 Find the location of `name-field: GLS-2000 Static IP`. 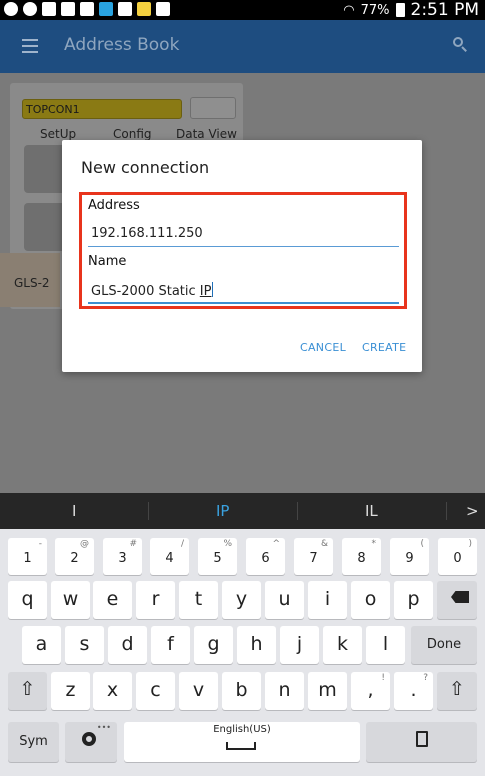

name-field: GLS-2000 Static IP is located at coordinates (152, 290).